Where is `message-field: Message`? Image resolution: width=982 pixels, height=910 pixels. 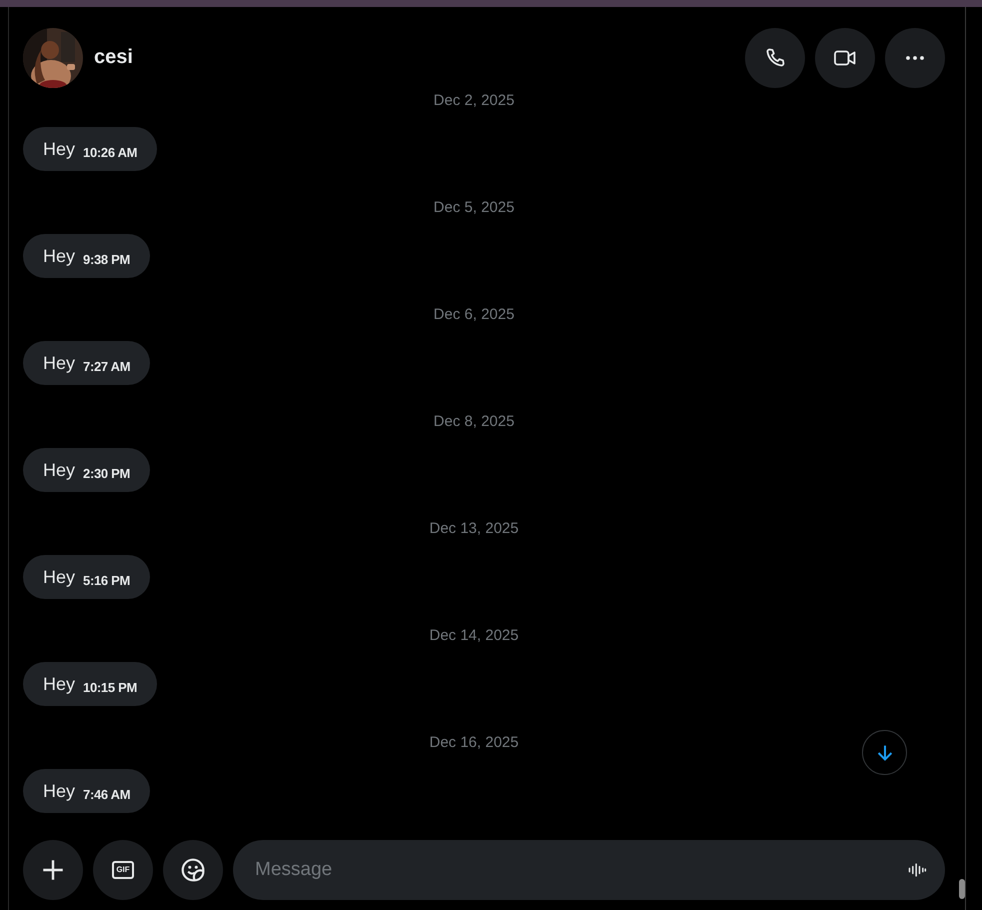
message-field: Message is located at coordinates (589, 870).